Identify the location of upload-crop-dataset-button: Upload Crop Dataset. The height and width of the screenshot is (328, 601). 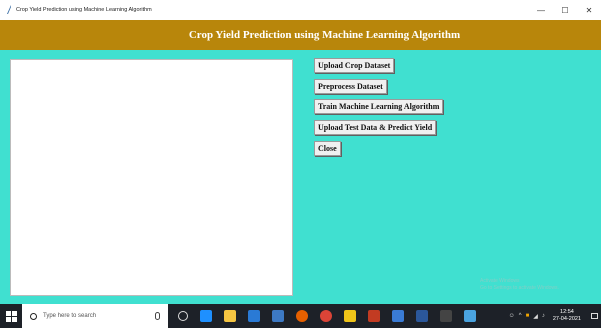
(354, 65).